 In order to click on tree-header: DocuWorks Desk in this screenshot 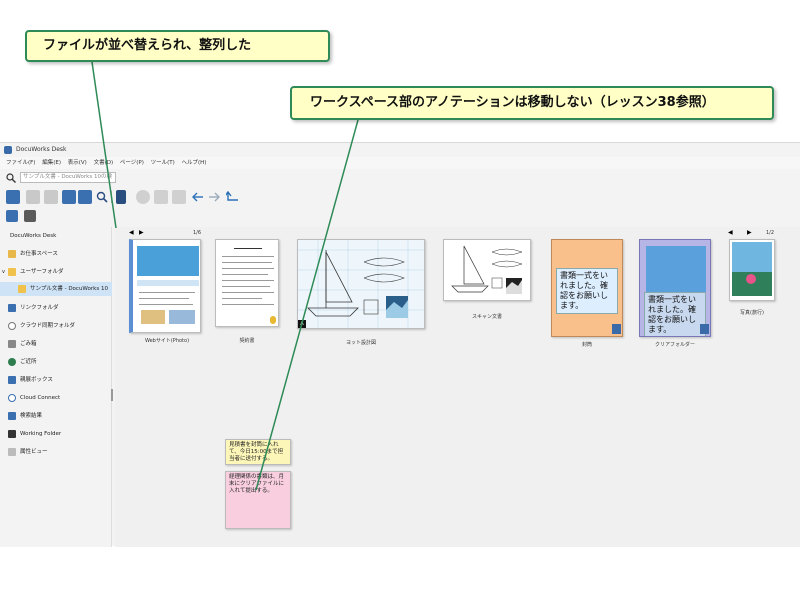, I will do `click(56, 236)`.